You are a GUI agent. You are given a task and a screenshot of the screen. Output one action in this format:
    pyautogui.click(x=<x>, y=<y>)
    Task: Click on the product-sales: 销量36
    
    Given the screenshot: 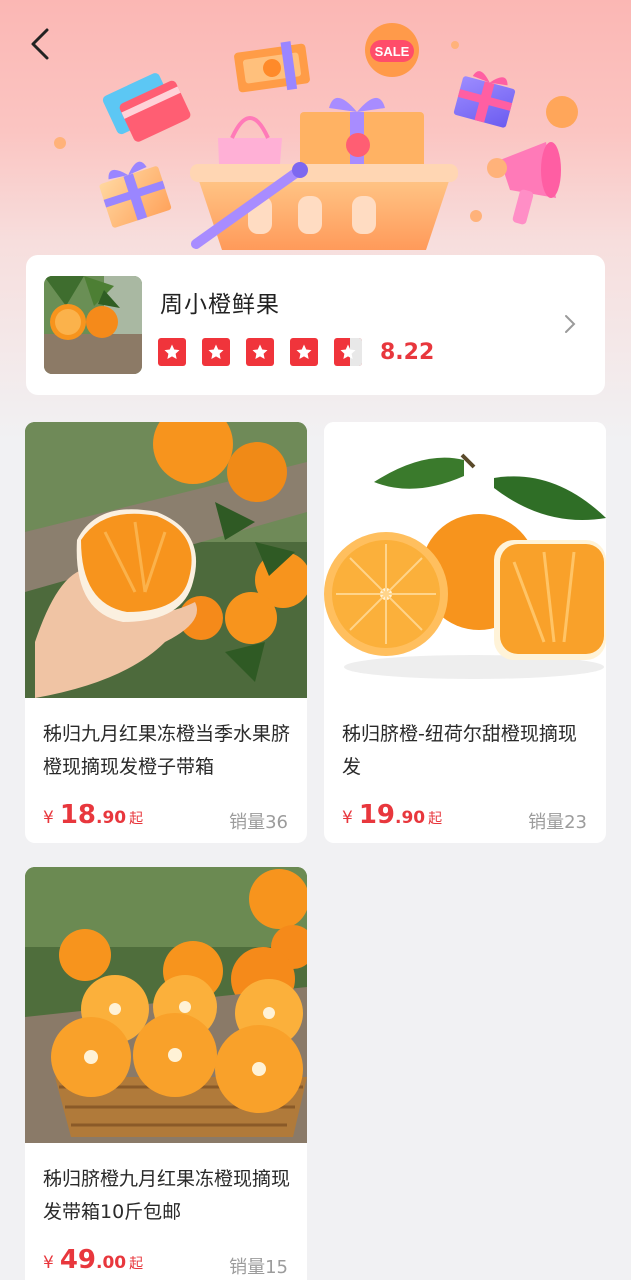 What is the action you would take?
    pyautogui.click(x=258, y=822)
    